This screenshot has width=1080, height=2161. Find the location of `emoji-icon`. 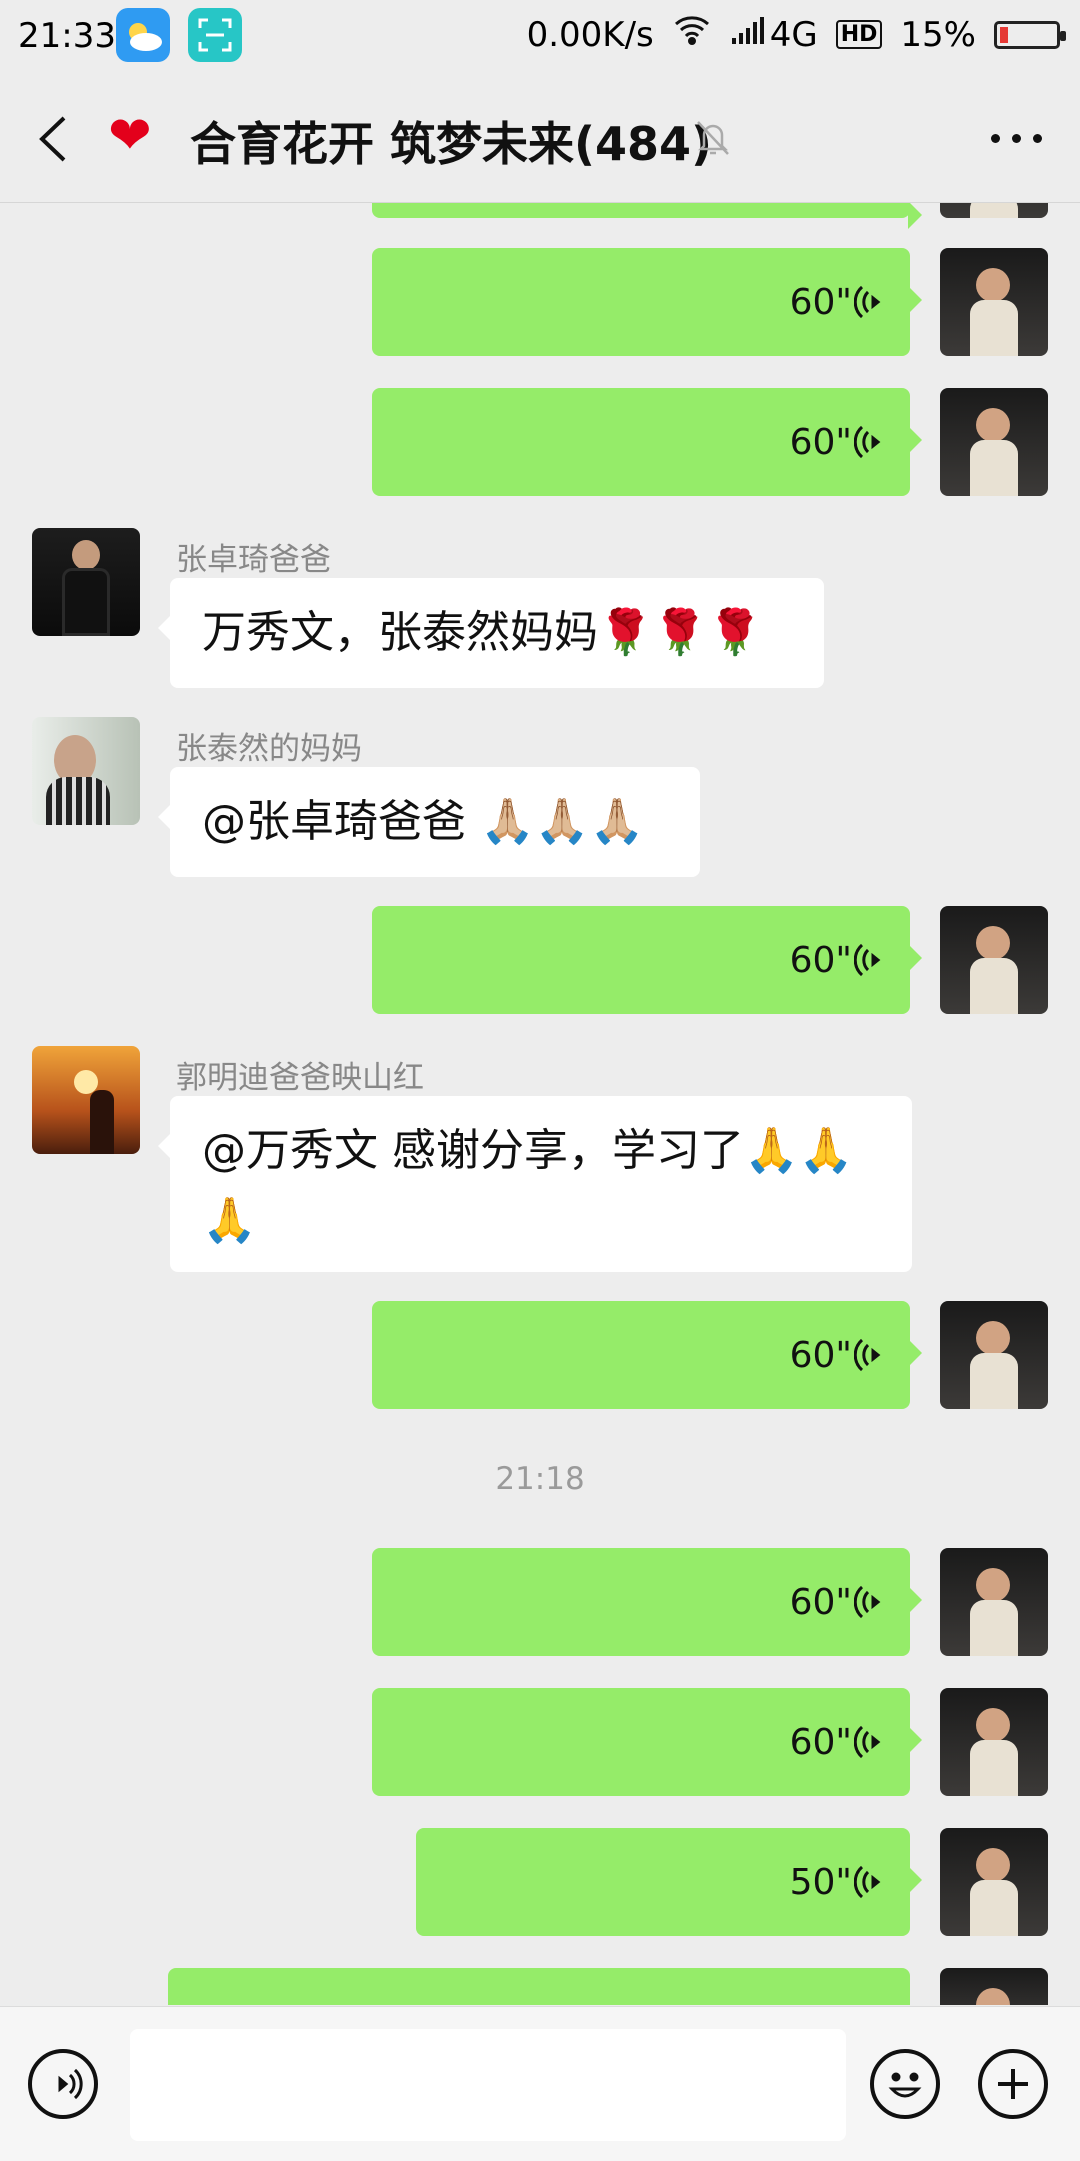

emoji-icon is located at coordinates (905, 2084).